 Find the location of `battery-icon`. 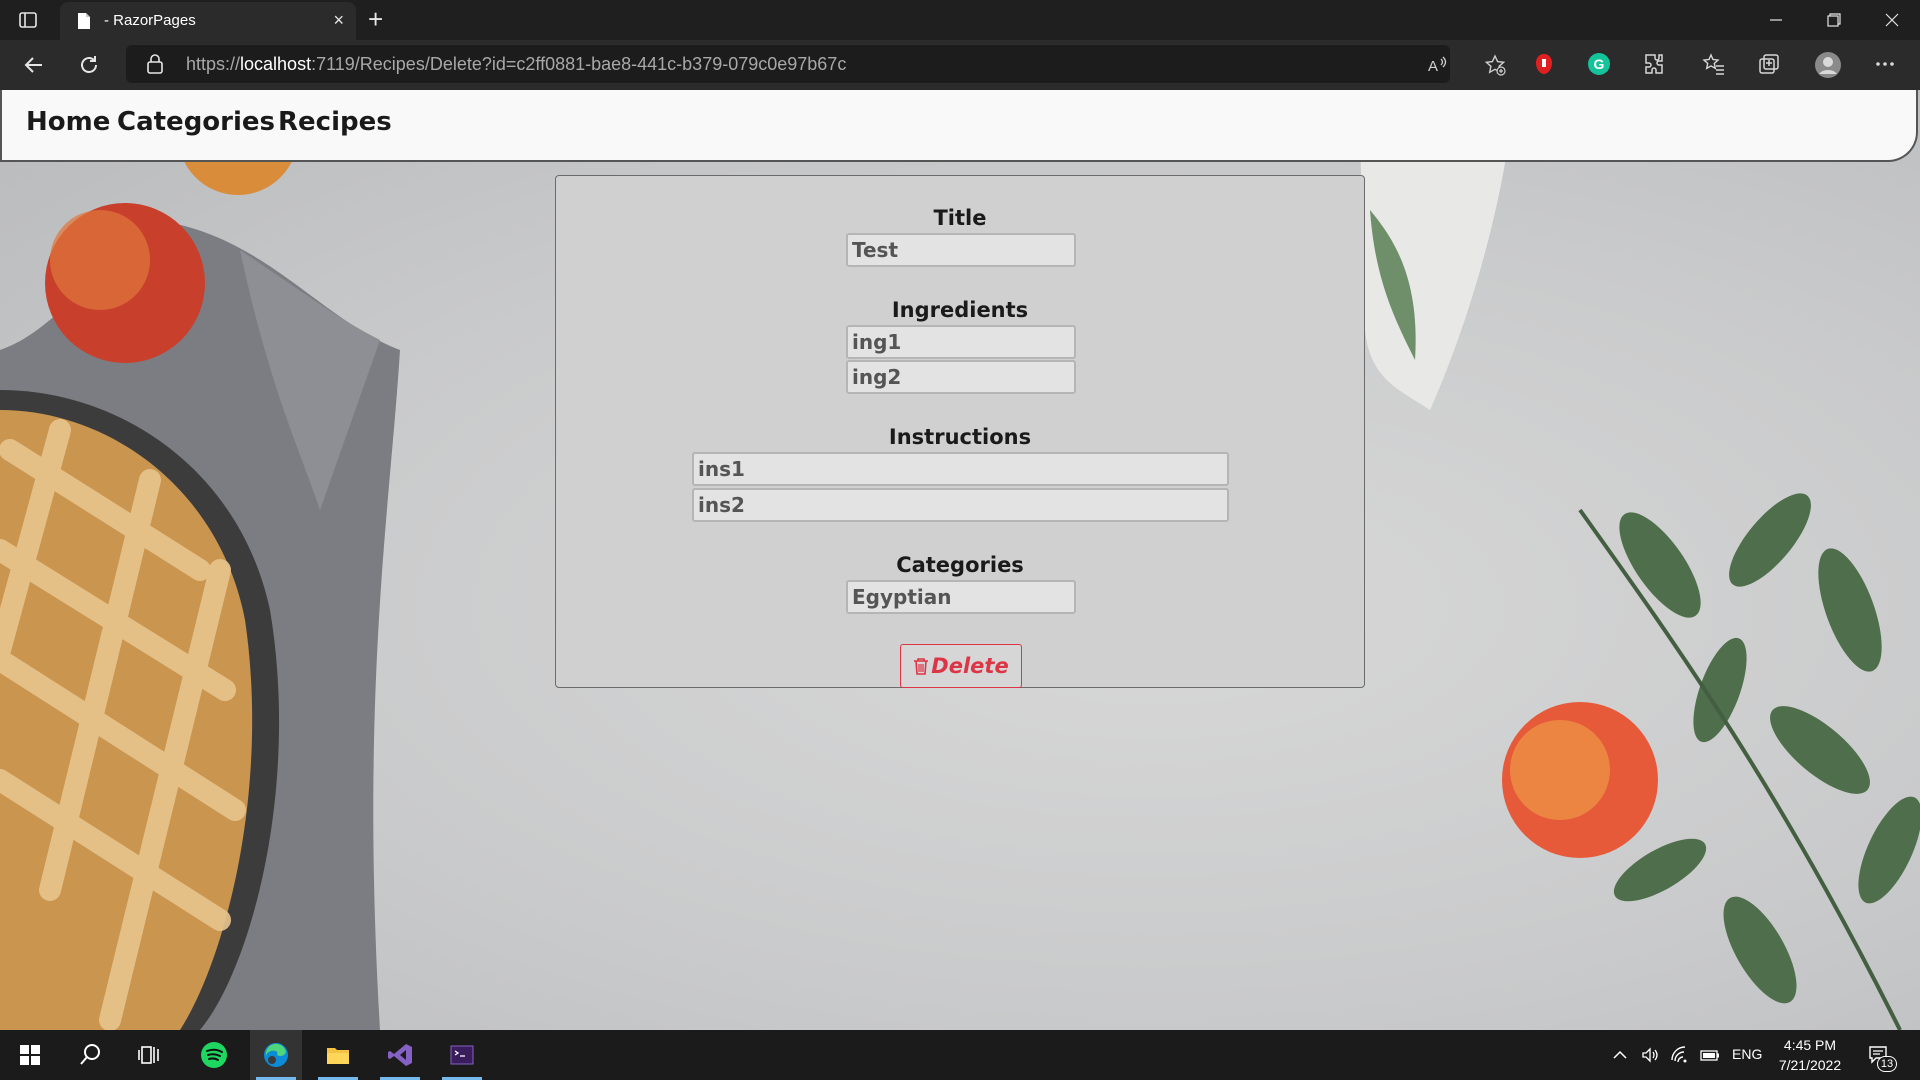

battery-icon is located at coordinates (1710, 1055).